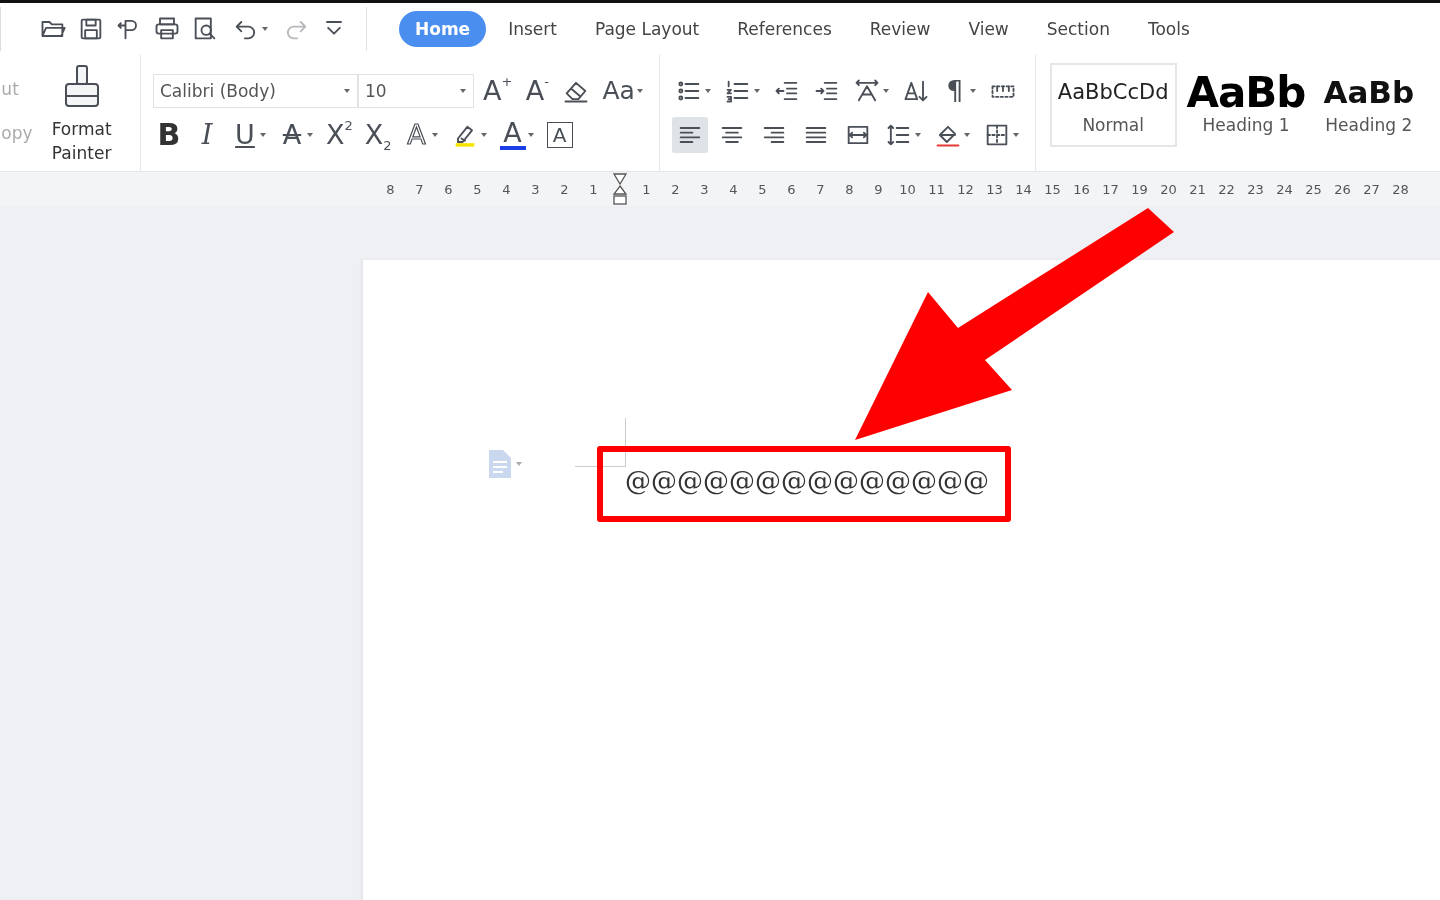 The width and height of the screenshot is (1440, 900). What do you see at coordinates (1371, 189) in the screenshot?
I see `ruler-number: 27` at bounding box center [1371, 189].